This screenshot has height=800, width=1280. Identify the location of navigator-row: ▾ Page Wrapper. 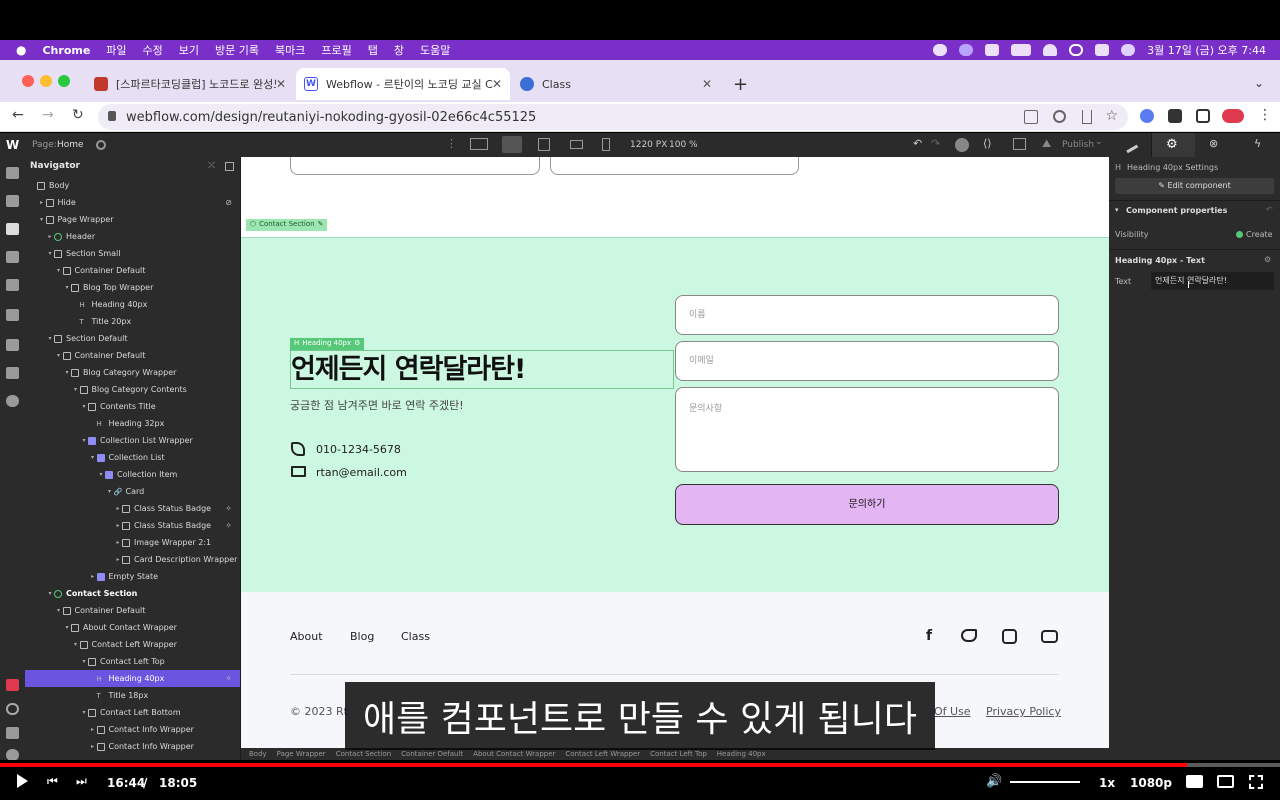
(132, 219).